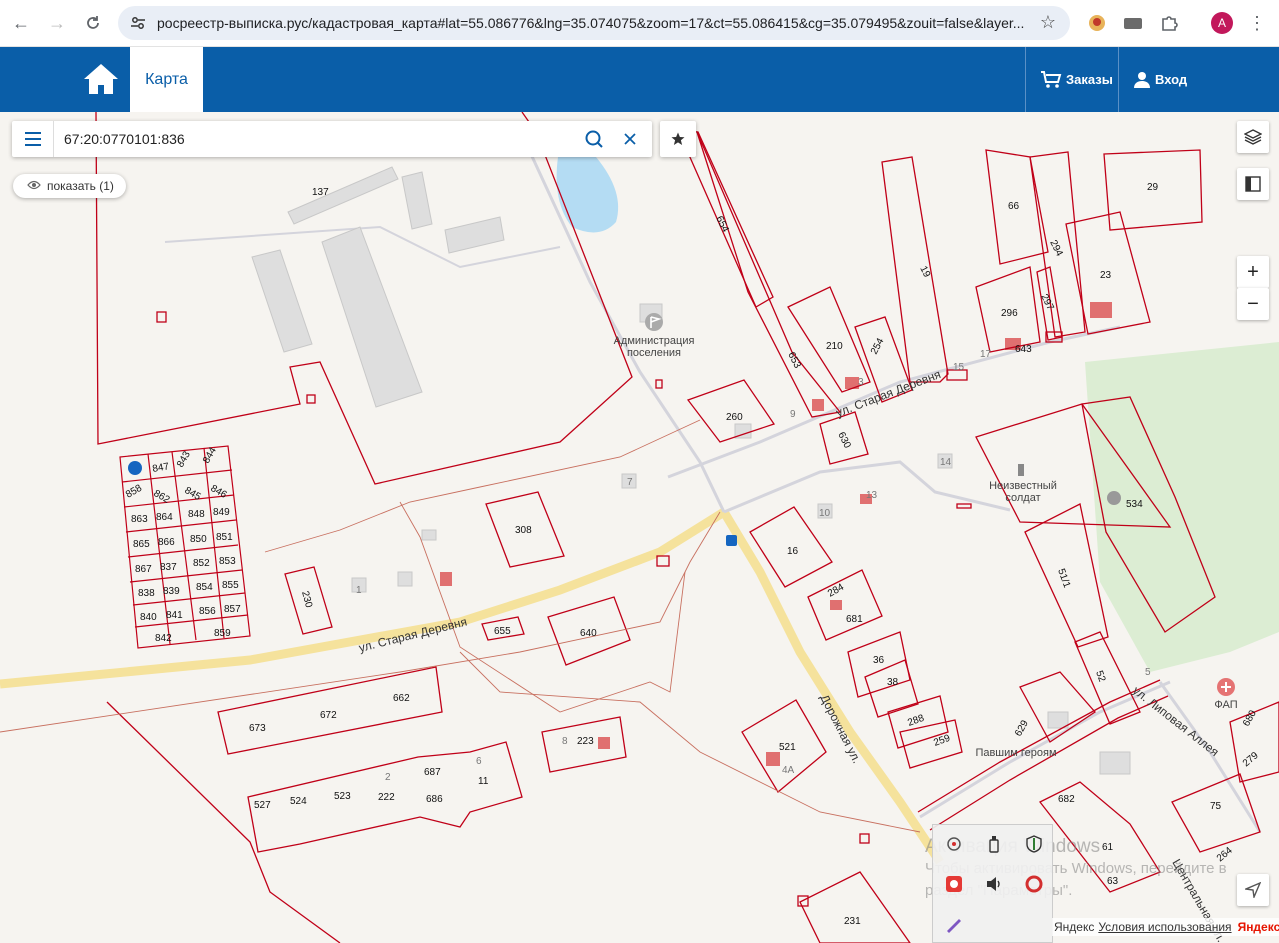 This screenshot has width=1279, height=943. I want to click on parcel-label: 841, so click(174, 615).